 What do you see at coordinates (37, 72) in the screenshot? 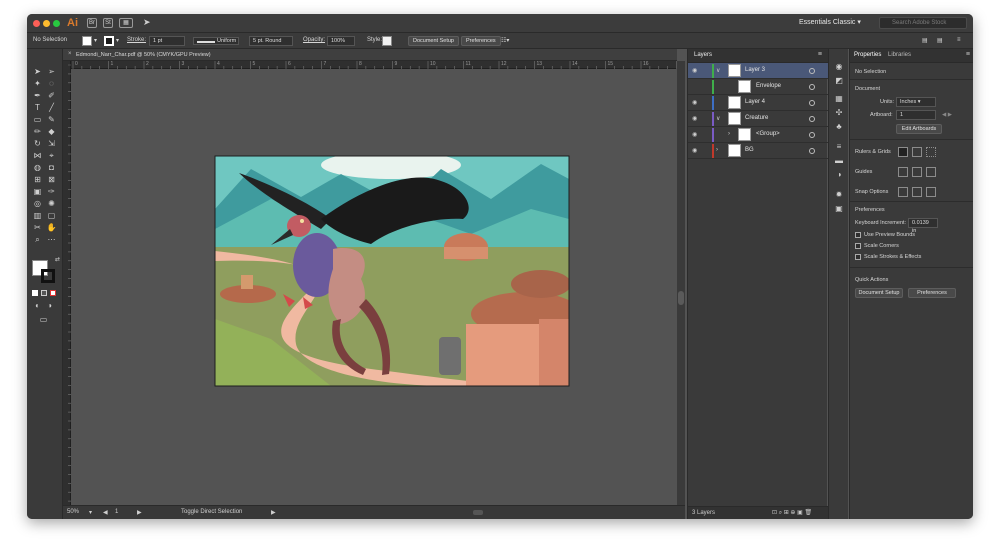
I see `selection-tool-icon: ➤` at bounding box center [37, 72].